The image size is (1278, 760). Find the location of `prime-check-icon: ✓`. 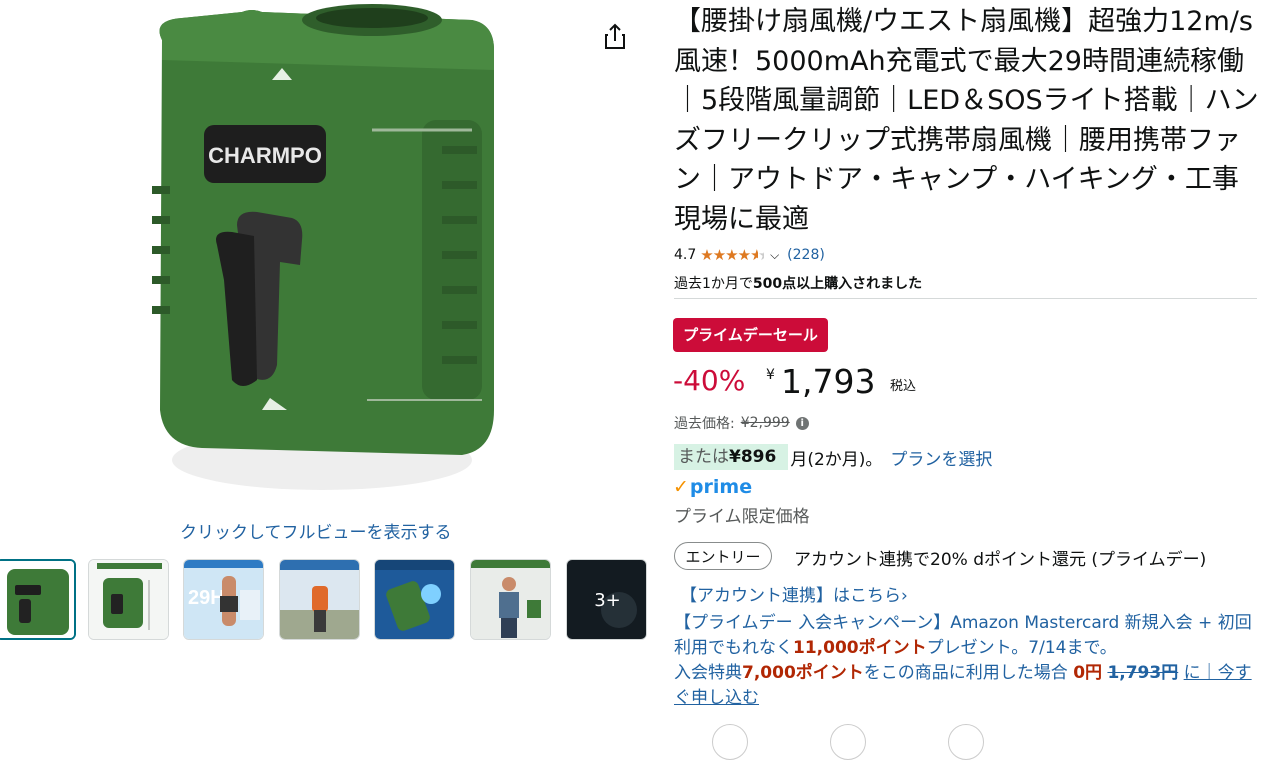

prime-check-icon: ✓ is located at coordinates (681, 487).